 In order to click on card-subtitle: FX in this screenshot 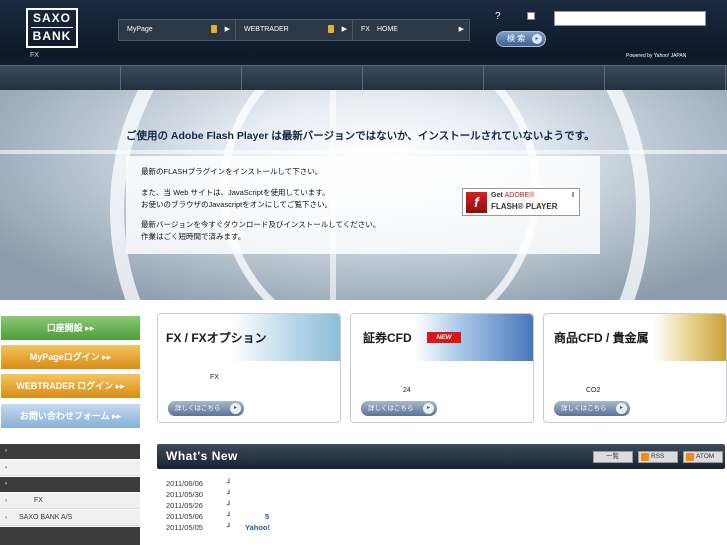, I will do `click(214, 377)`.